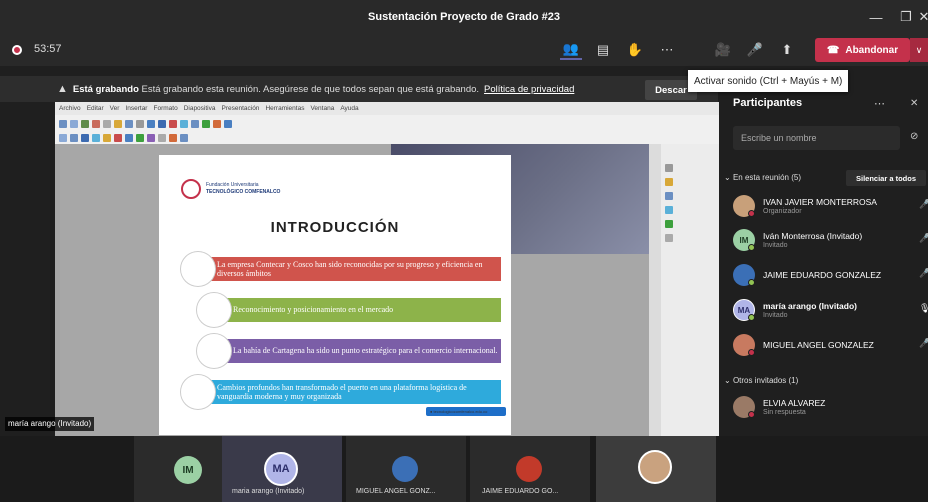 Image resolution: width=928 pixels, height=502 pixels. I want to click on chat-icon: ▤, so click(603, 50).